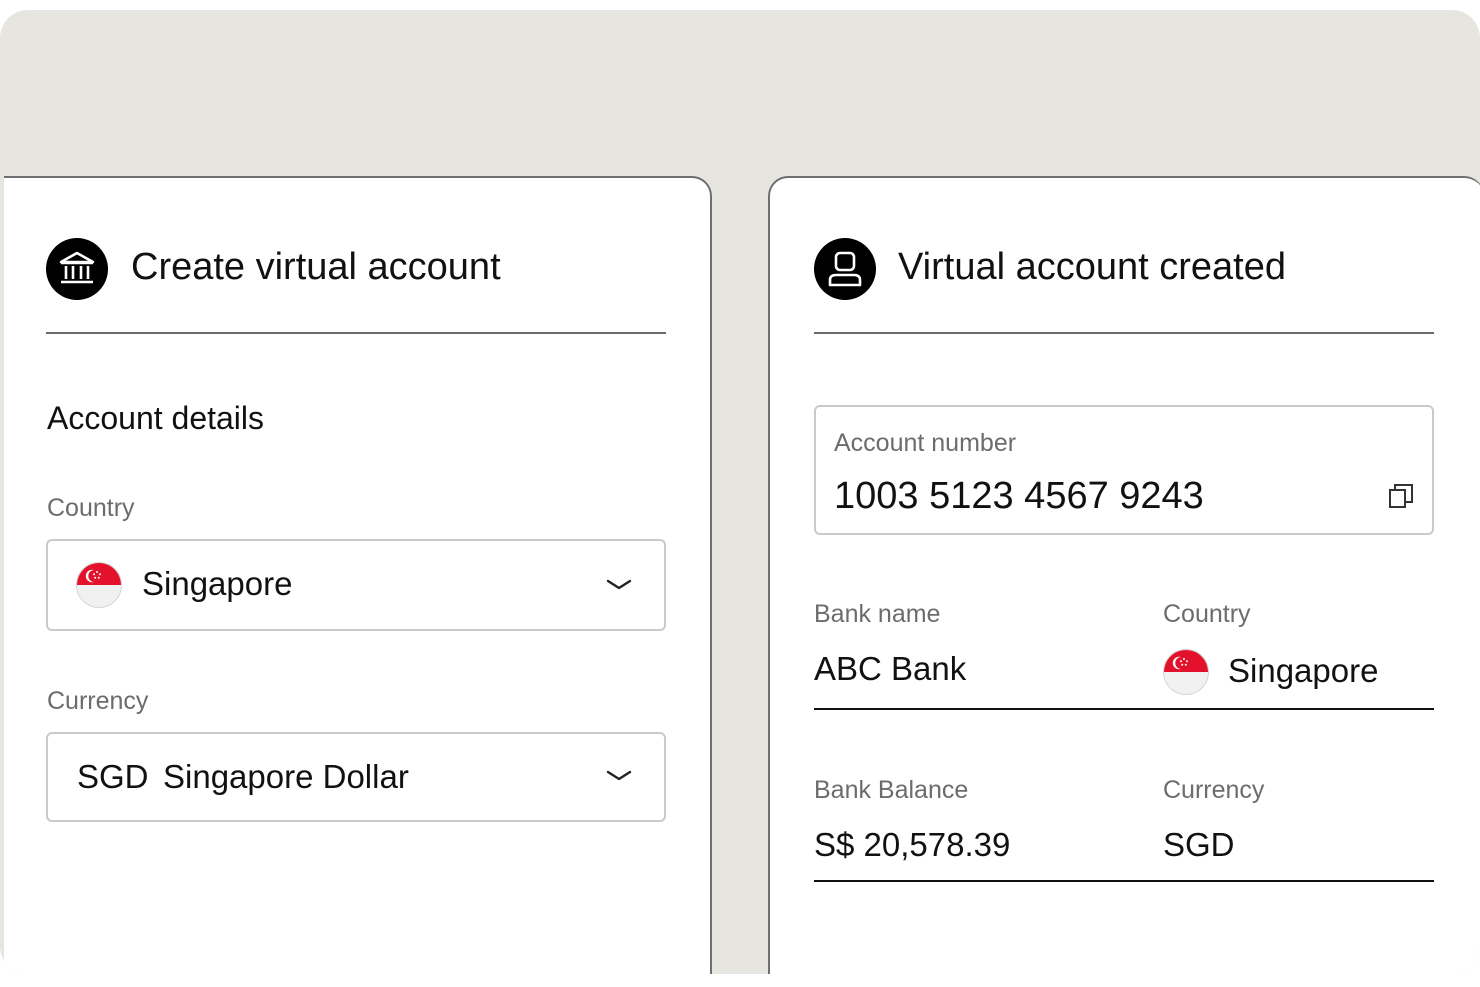  I want to click on country-select: Singapore, so click(356, 585).